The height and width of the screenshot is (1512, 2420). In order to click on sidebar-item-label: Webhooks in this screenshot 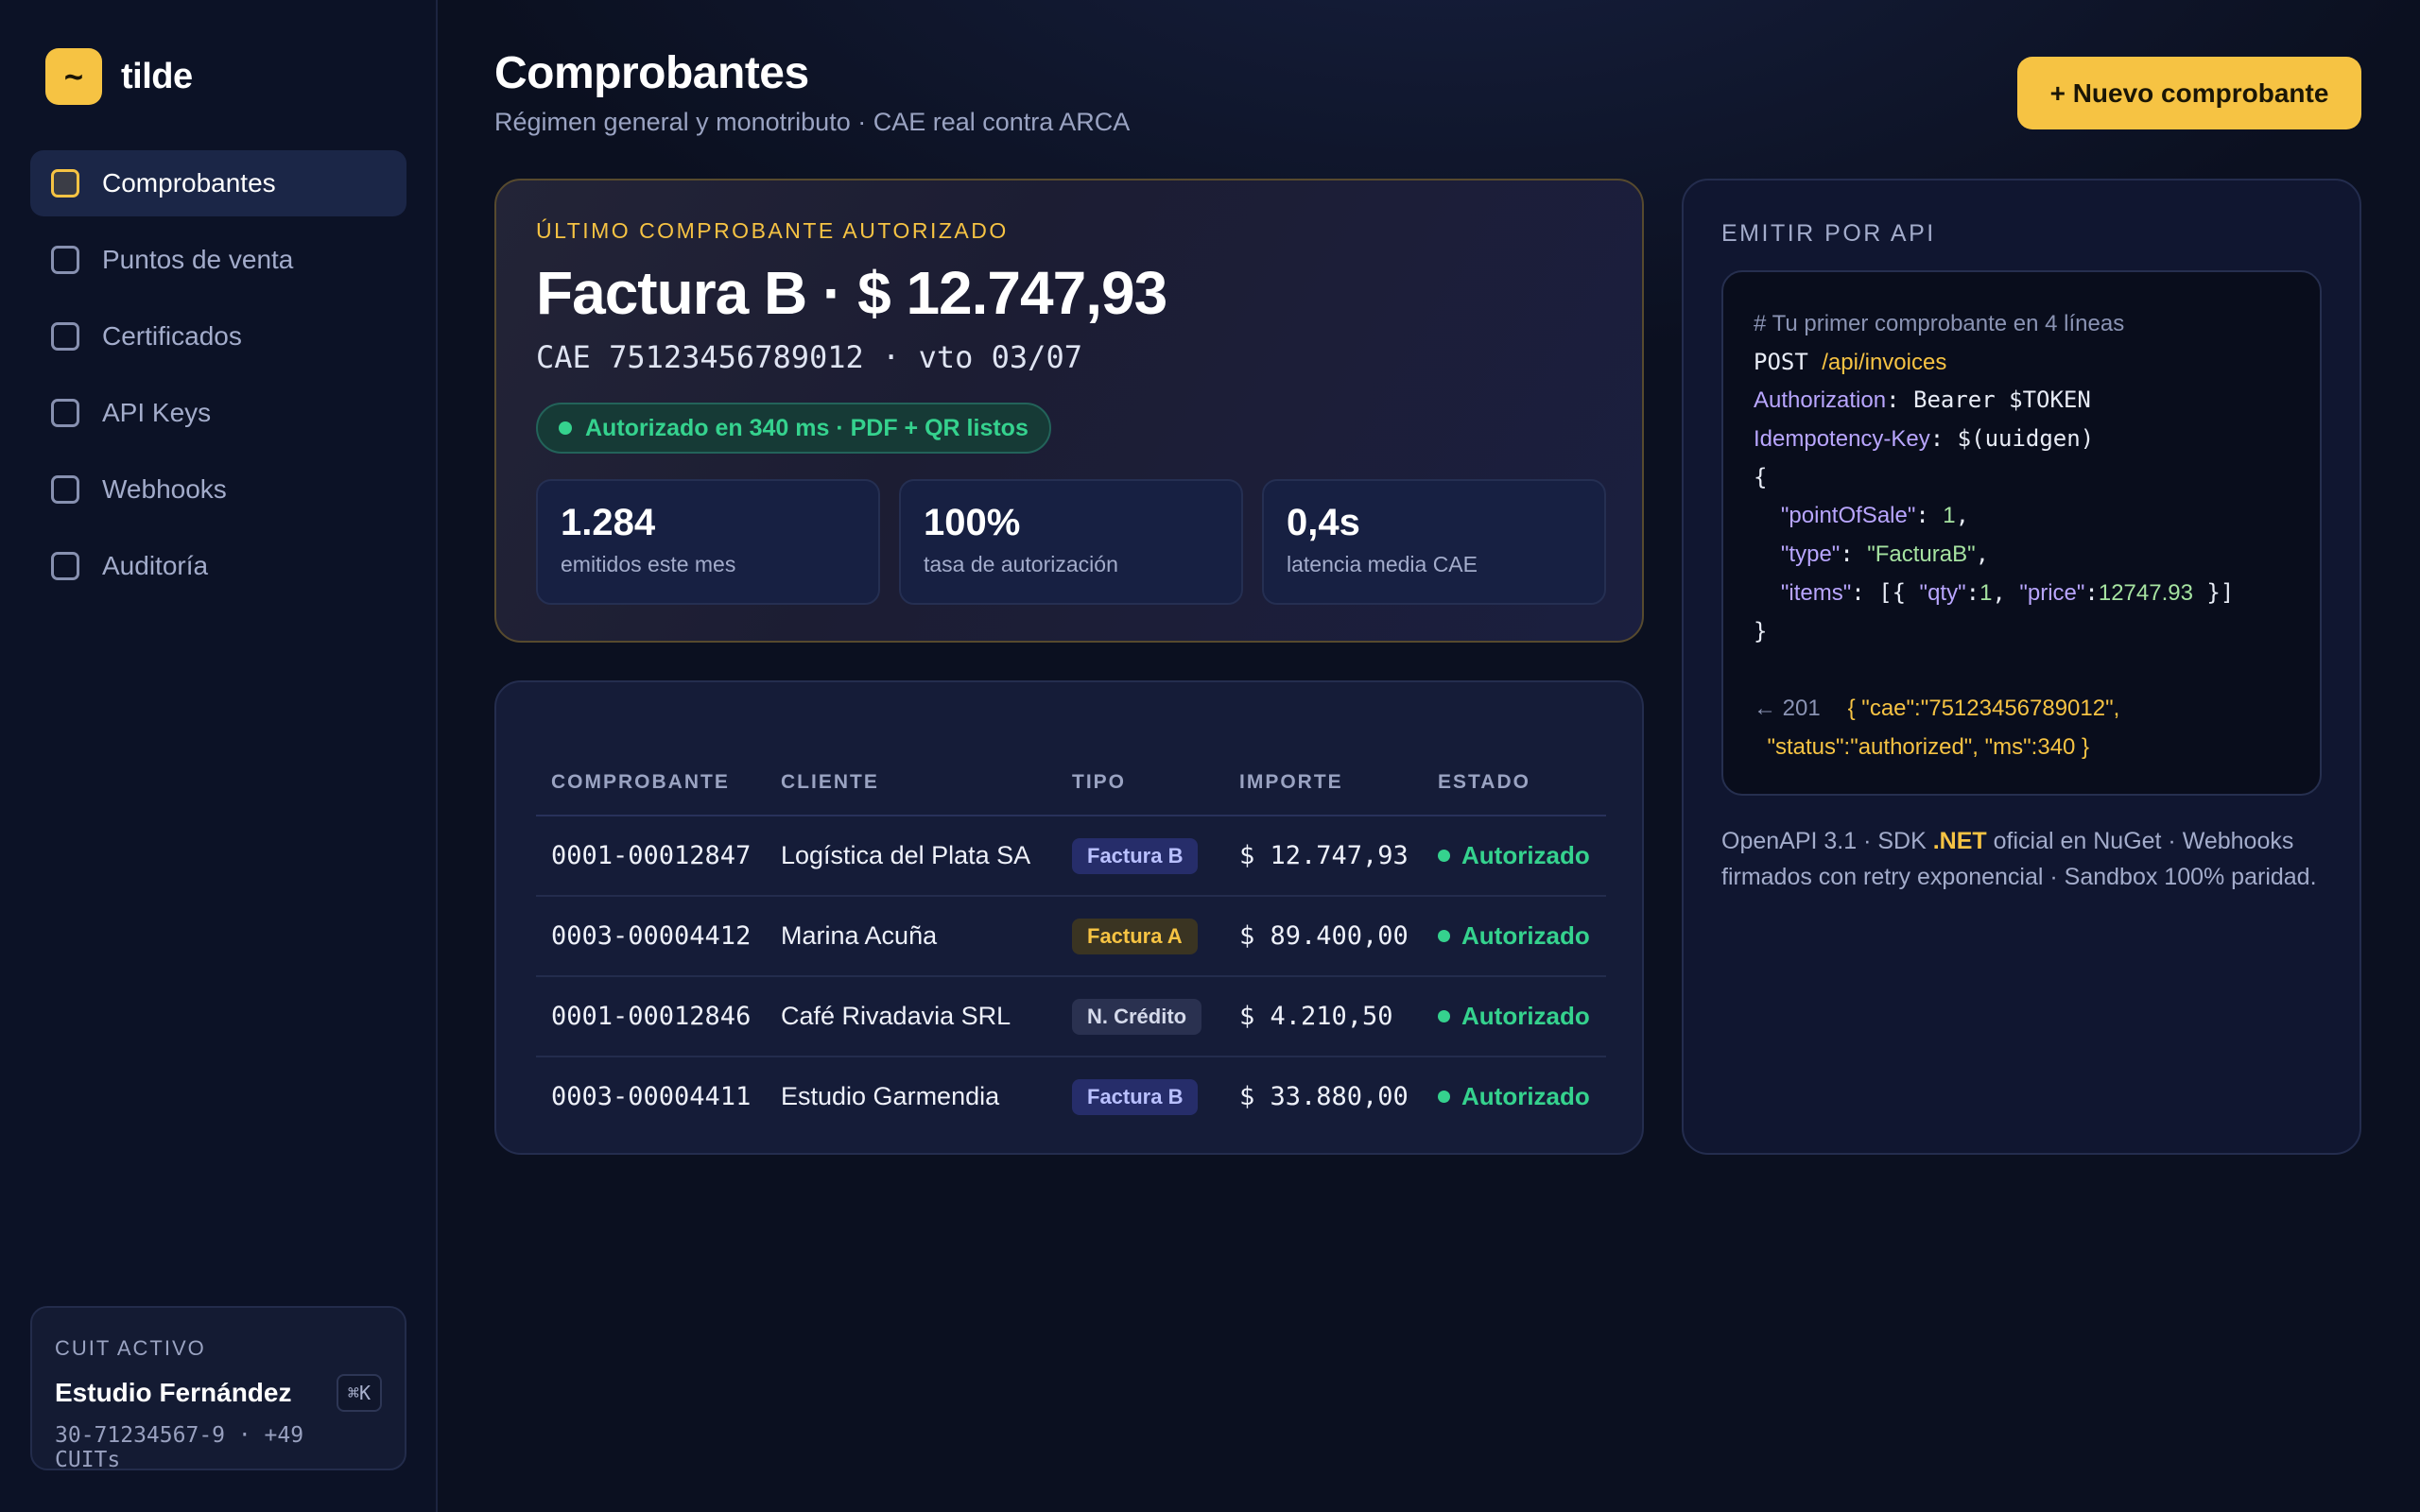, I will do `click(164, 489)`.